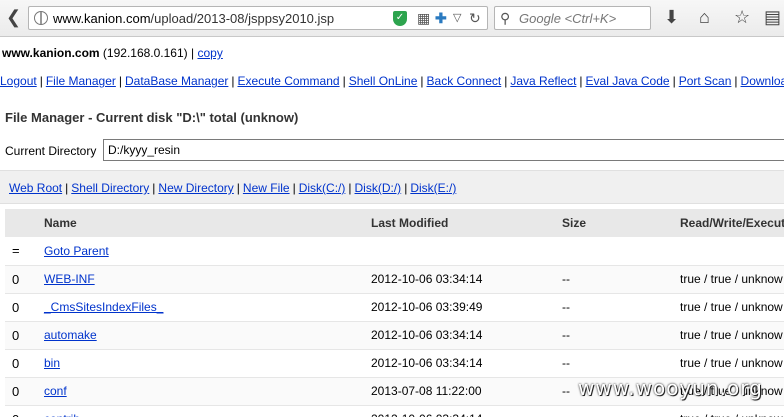 The image size is (784, 417). I want to click on quick-link-disk-d: Disk(D:/), so click(378, 188).